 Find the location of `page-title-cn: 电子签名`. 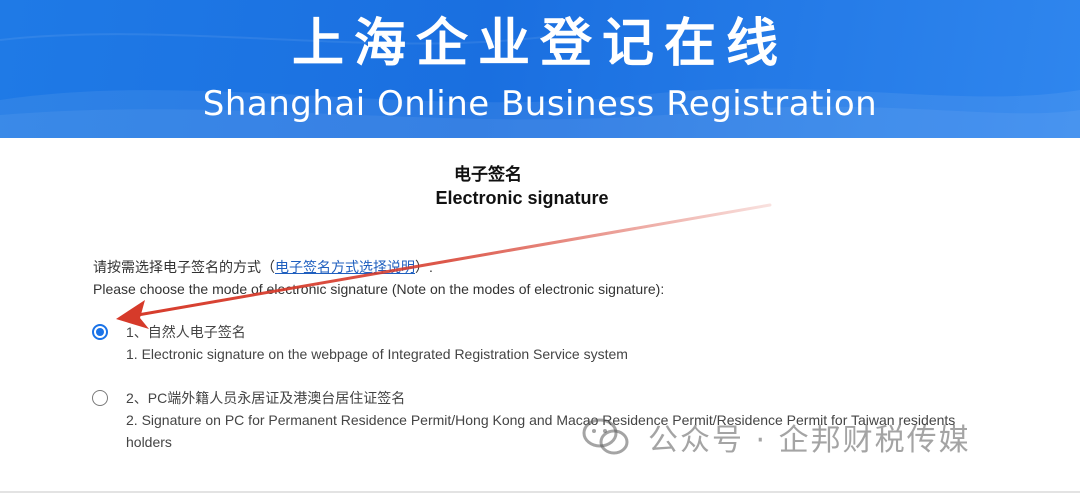

page-title-cn: 电子签名 is located at coordinates (488, 175).